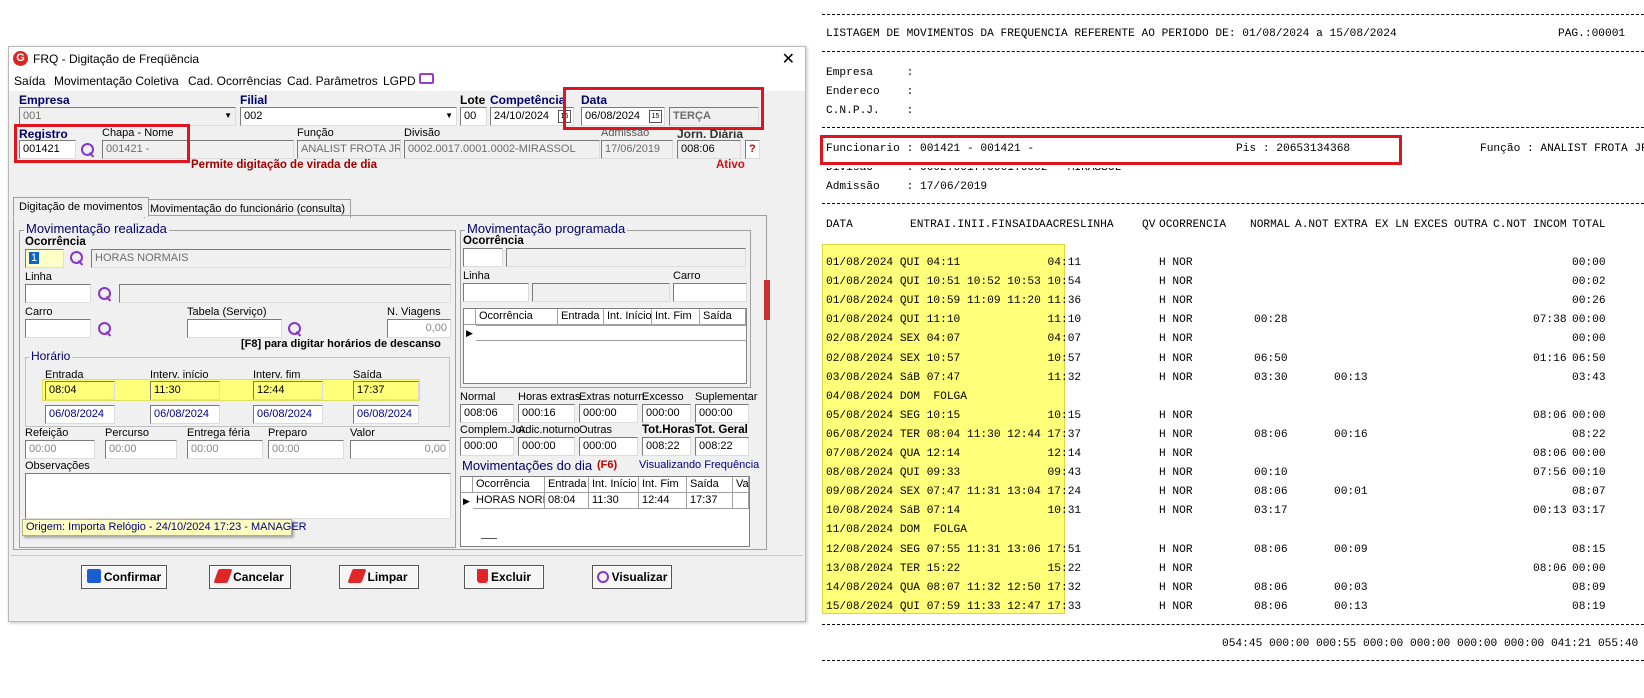 The width and height of the screenshot is (1644, 698). I want to click on viagens-label: N. Viagens, so click(414, 312).